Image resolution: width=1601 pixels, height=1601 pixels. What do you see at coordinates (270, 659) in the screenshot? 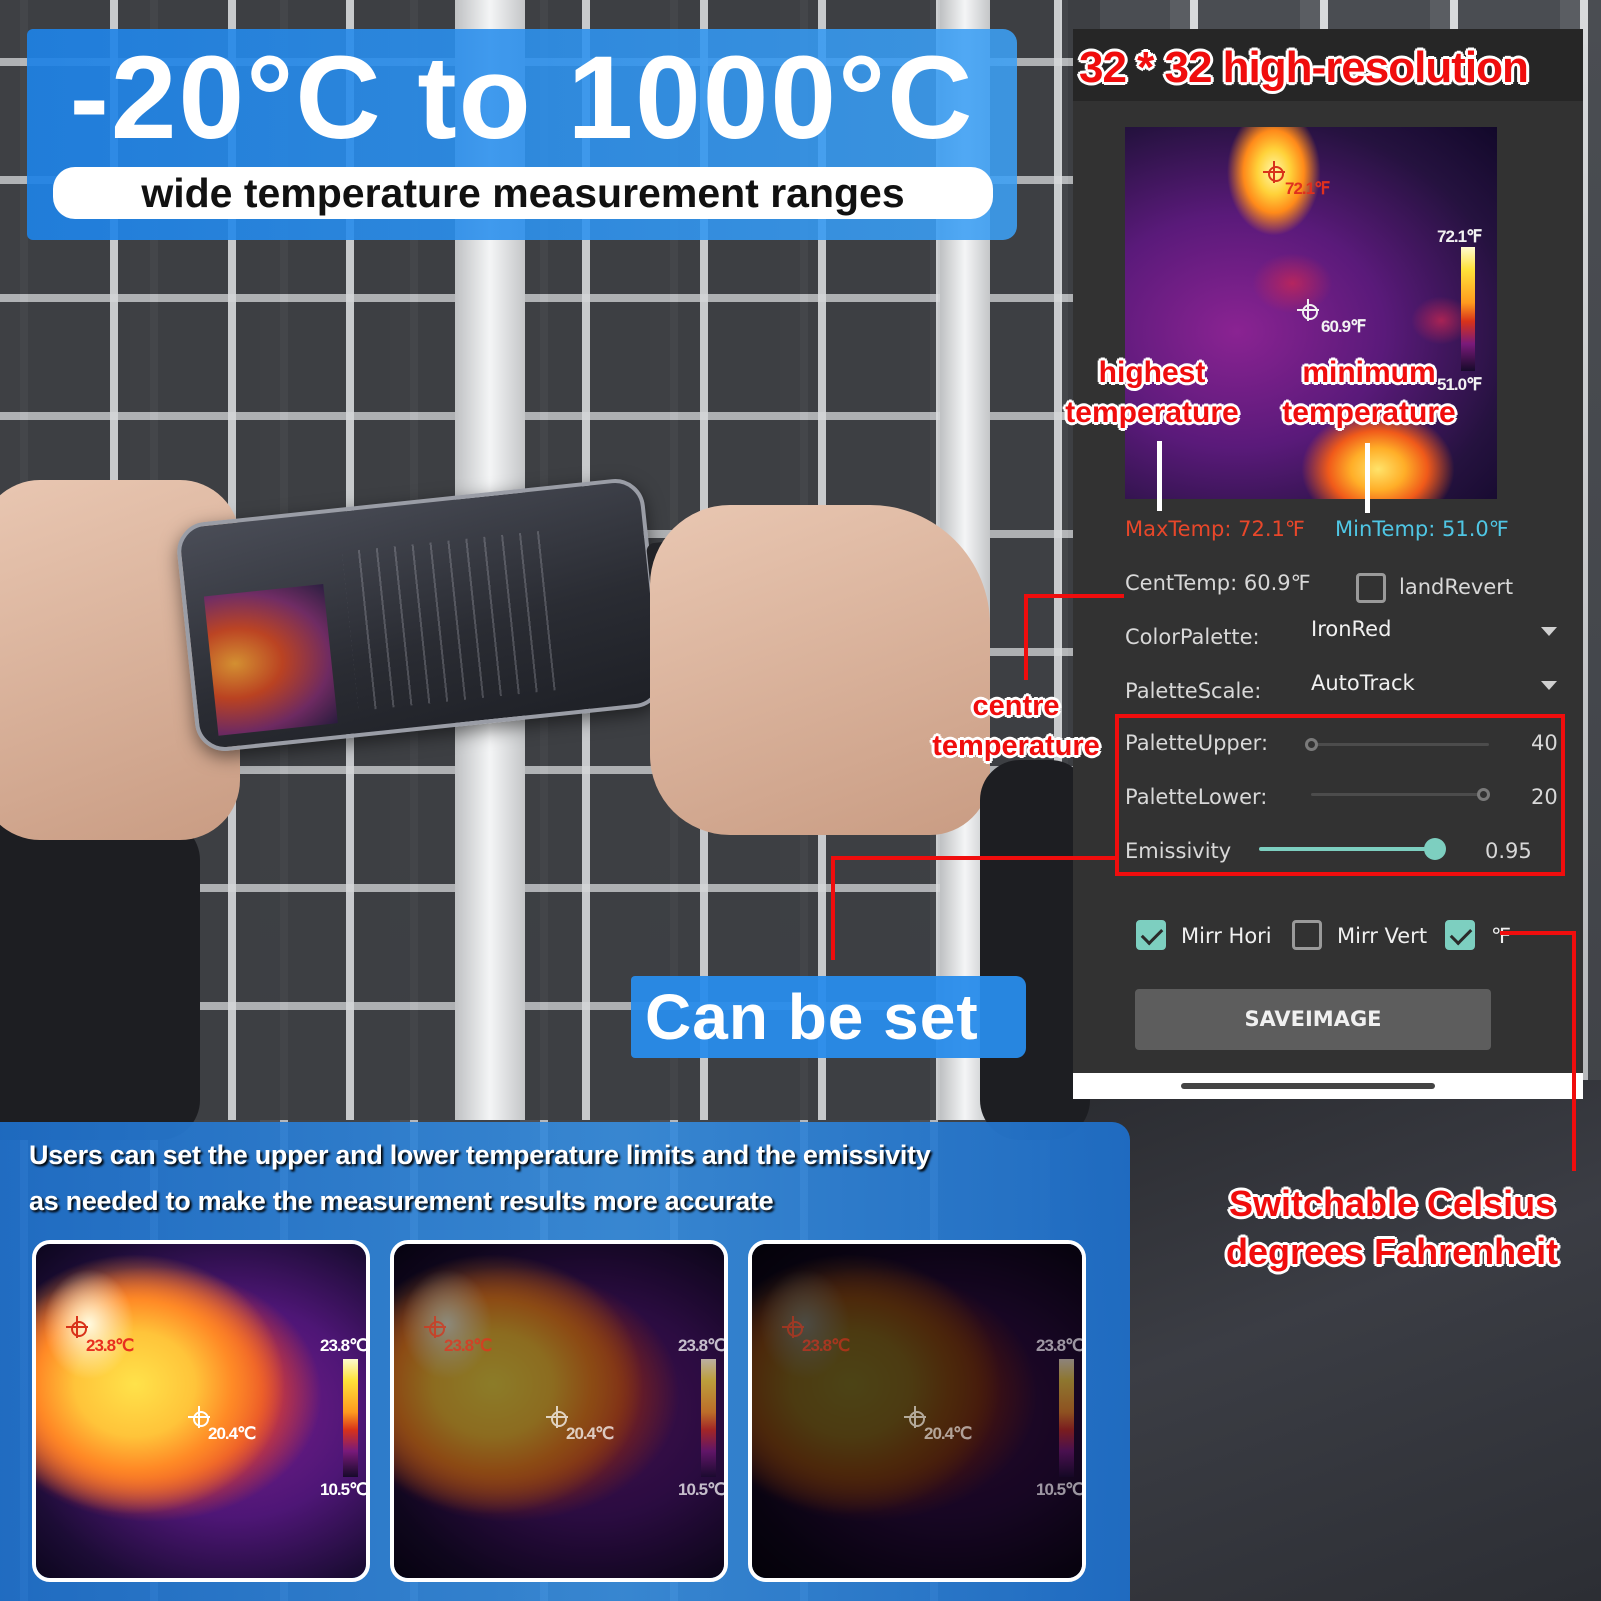
I see `phone-thermal-image` at bounding box center [270, 659].